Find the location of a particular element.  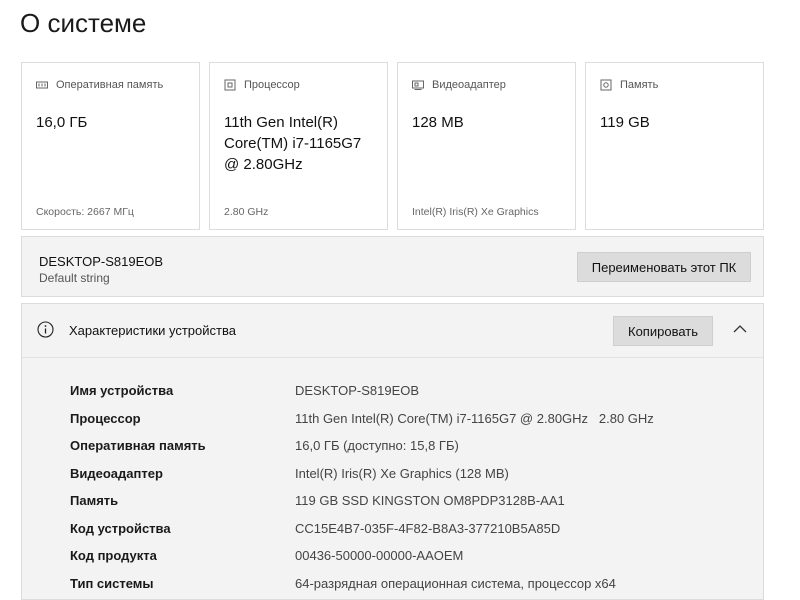

device-specs-title: Характеристики устройства is located at coordinates (152, 330).